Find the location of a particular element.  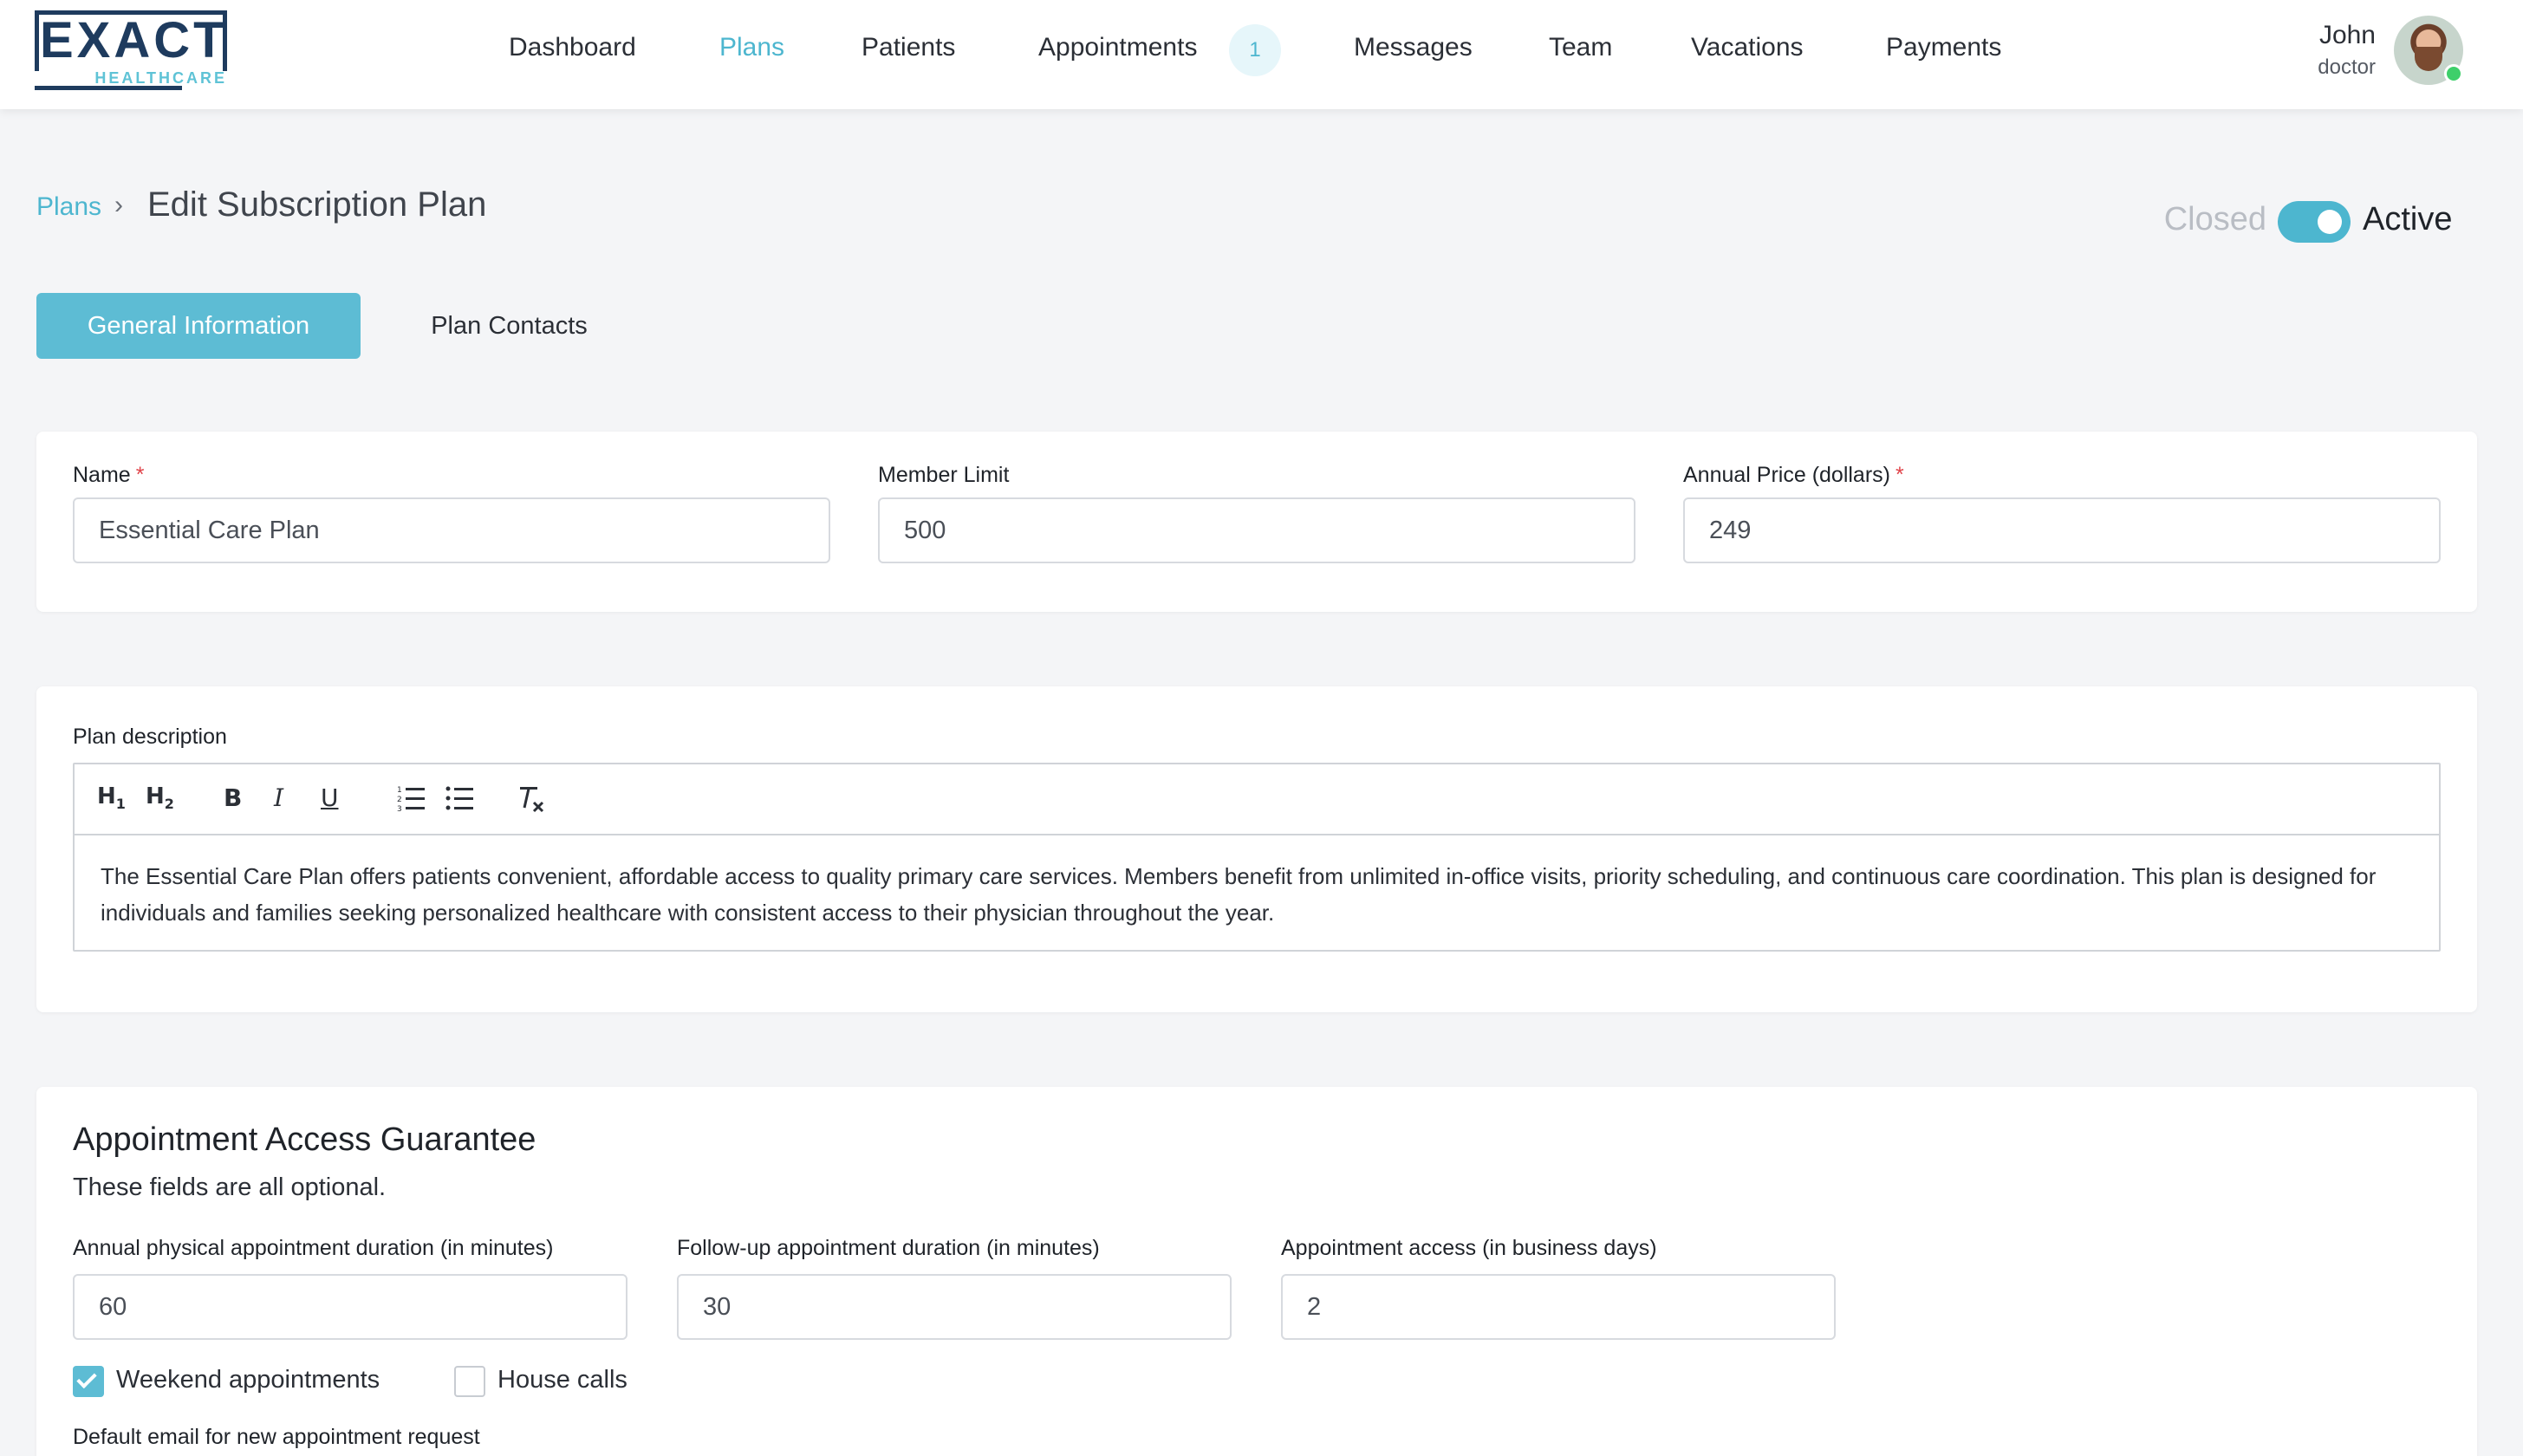

plan-status-toggle is located at coordinates (2314, 222).